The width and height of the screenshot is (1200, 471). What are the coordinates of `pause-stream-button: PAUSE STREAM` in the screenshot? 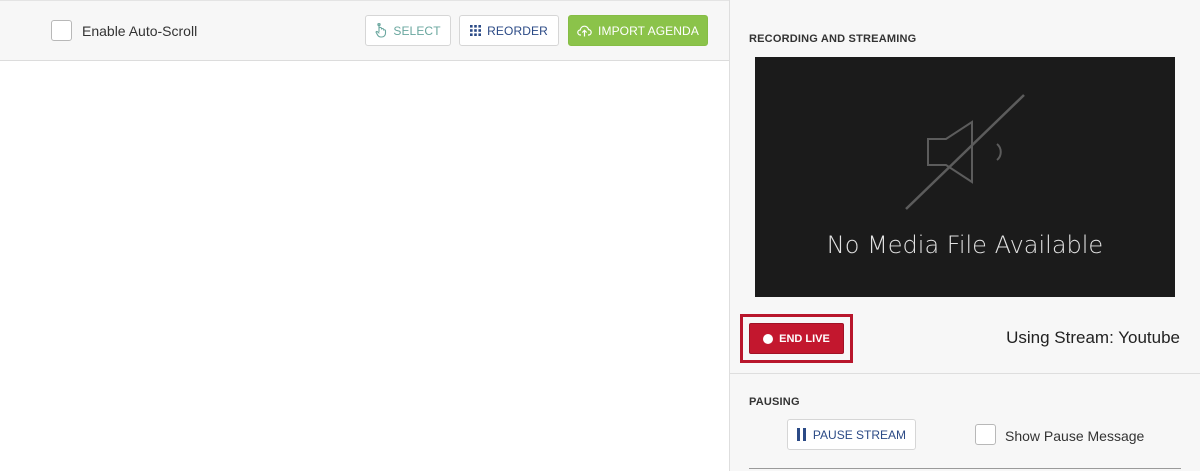 It's located at (851, 434).